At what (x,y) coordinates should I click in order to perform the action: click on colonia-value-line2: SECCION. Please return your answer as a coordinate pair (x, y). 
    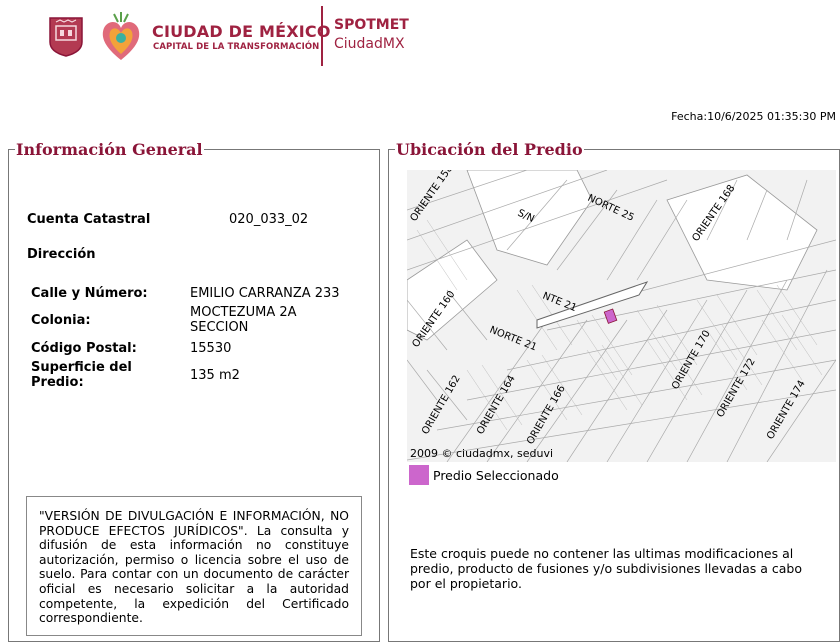
    Looking at the image, I should click on (219, 327).